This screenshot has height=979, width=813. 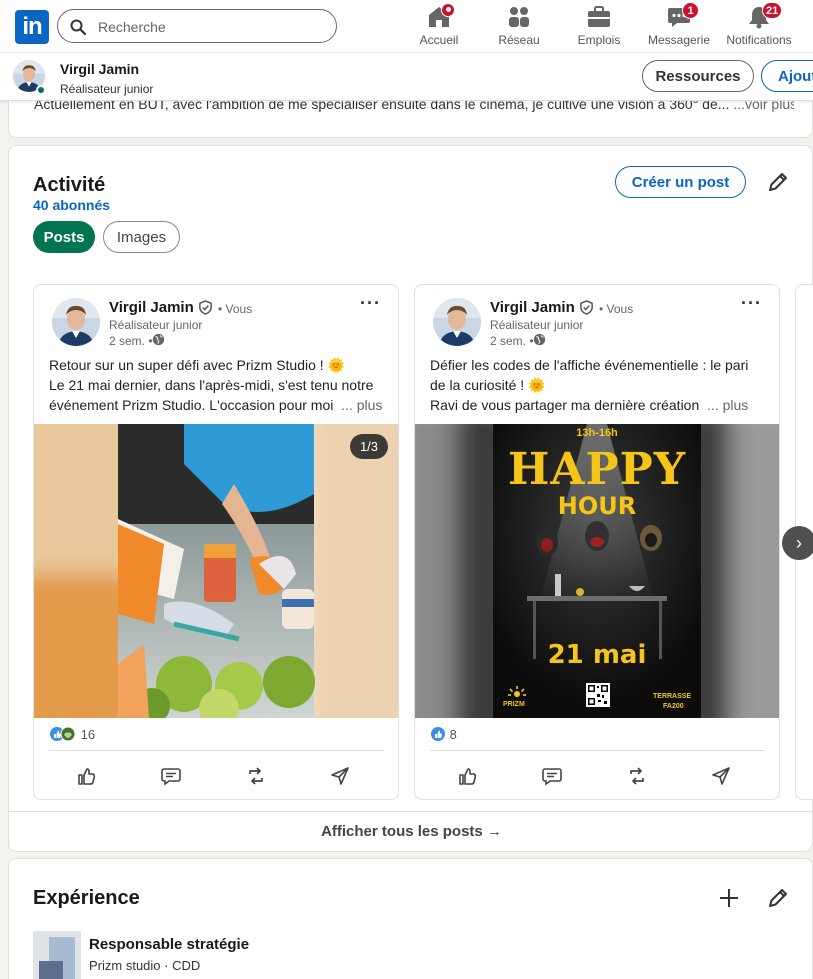 I want to click on experience-company: Prizm studio · CDD, so click(x=145, y=965).